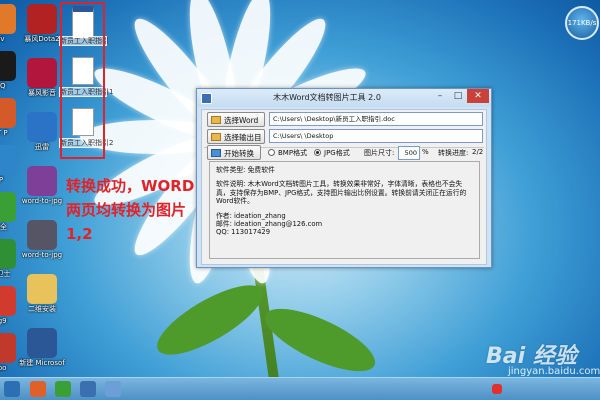  I want to click on minimize-button: –, so click(440, 96).